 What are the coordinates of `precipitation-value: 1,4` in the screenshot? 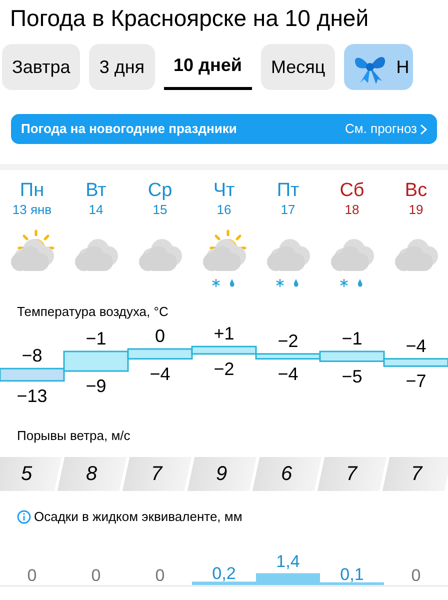 It's located at (288, 561).